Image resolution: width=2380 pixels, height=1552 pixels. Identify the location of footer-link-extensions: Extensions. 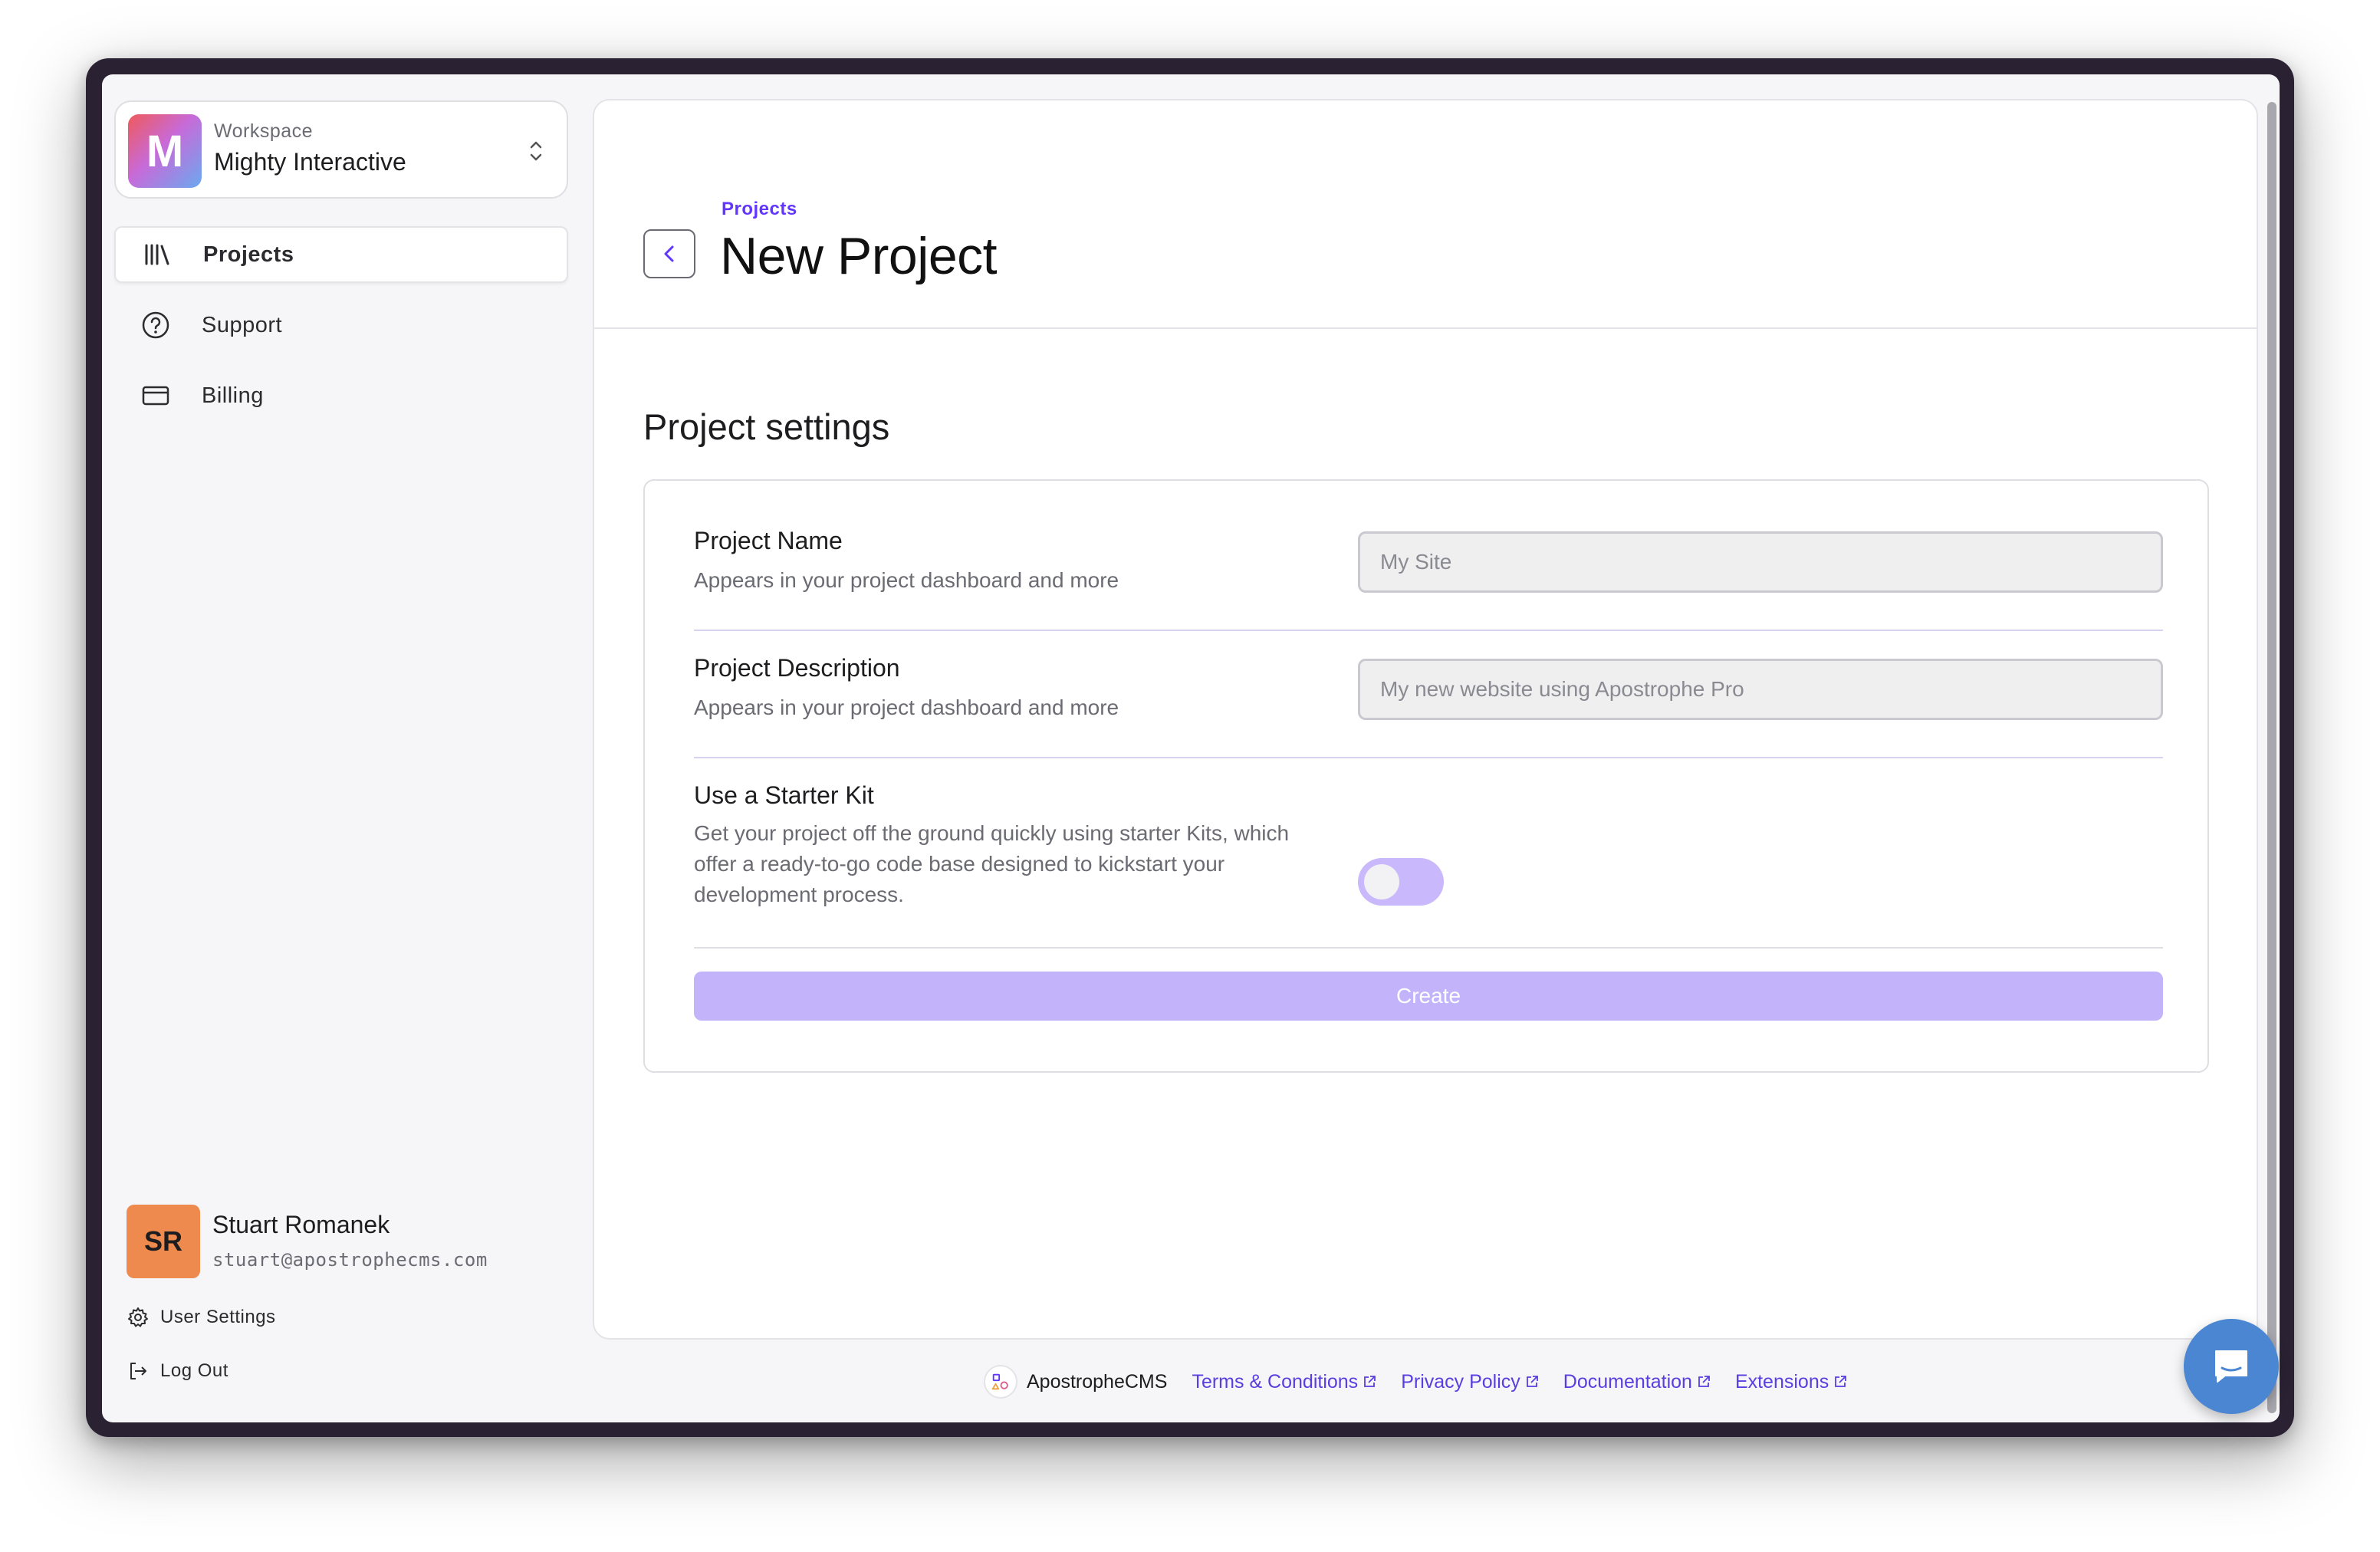
(1791, 1382).